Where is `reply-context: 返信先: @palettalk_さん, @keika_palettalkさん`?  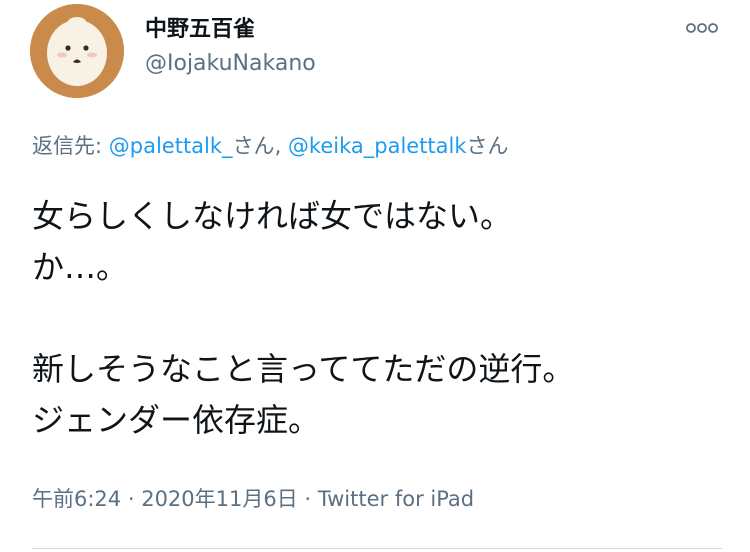
reply-context: 返信先: @palettalk_さん, @keika_palettalkさん is located at coordinates (270, 146).